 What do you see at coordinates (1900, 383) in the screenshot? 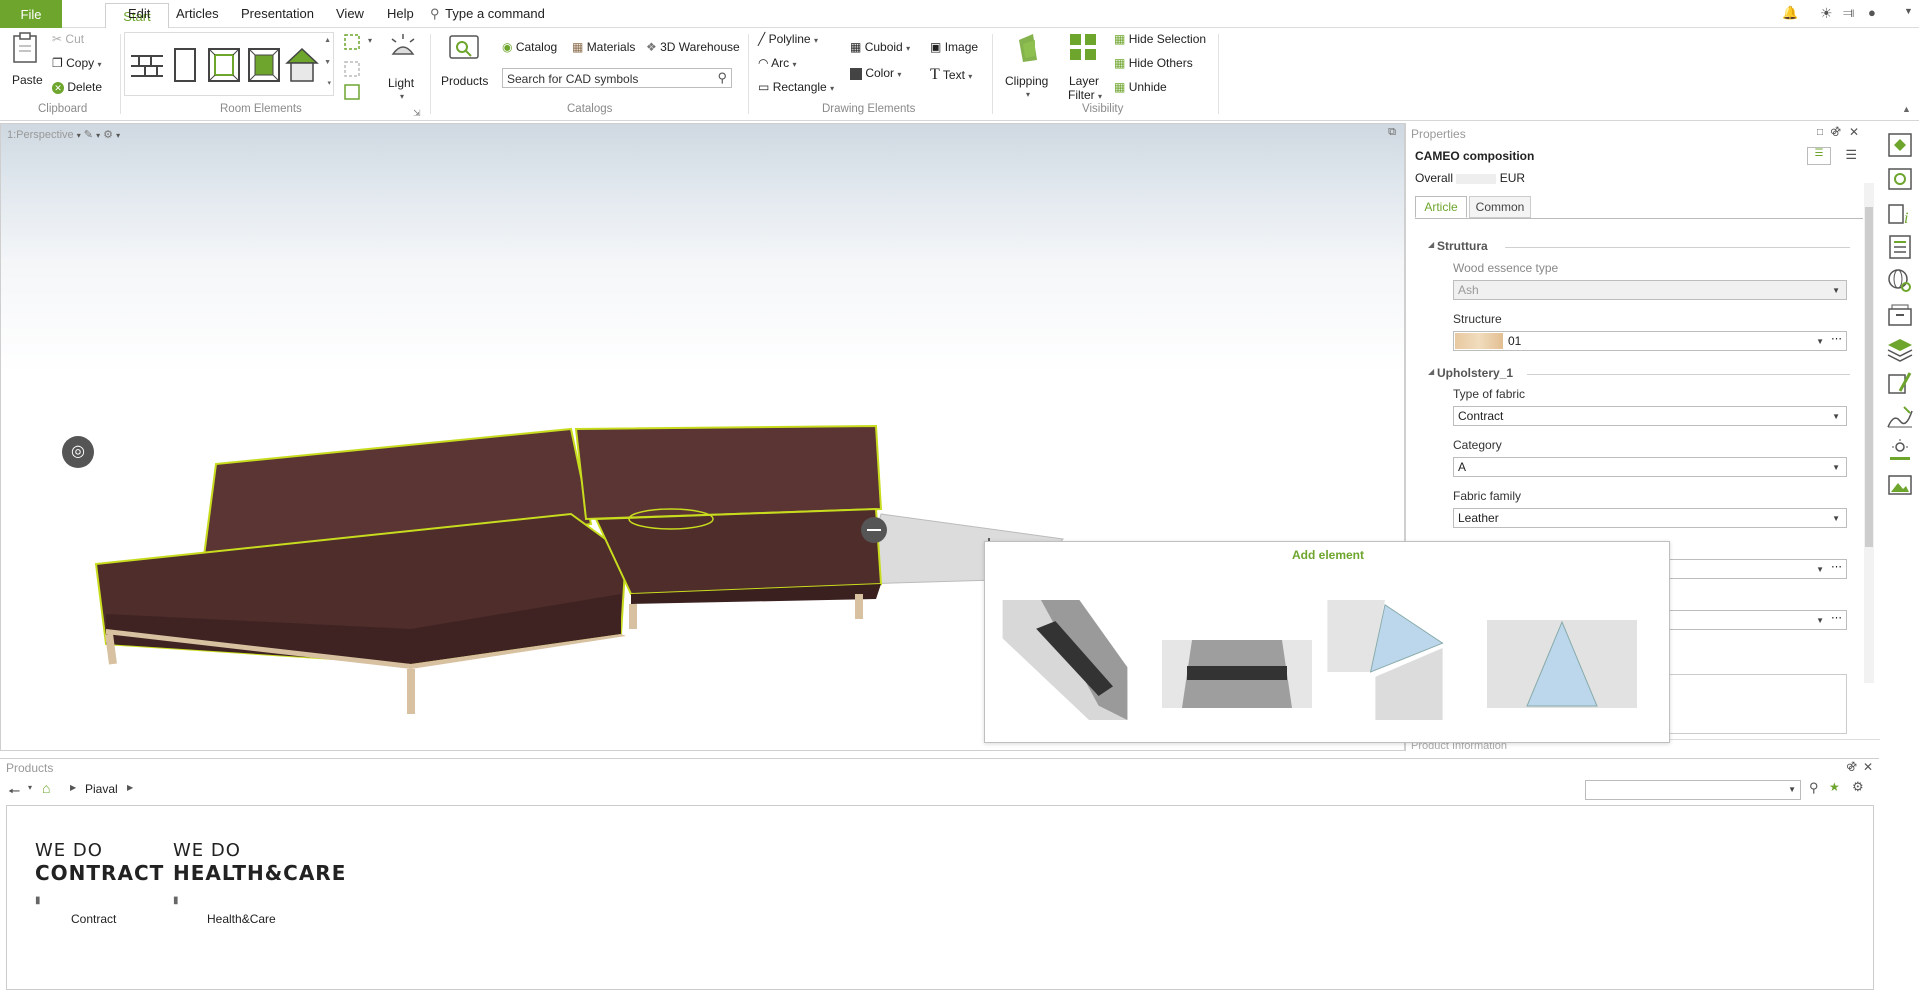
I see `materials-panel-icon` at bounding box center [1900, 383].